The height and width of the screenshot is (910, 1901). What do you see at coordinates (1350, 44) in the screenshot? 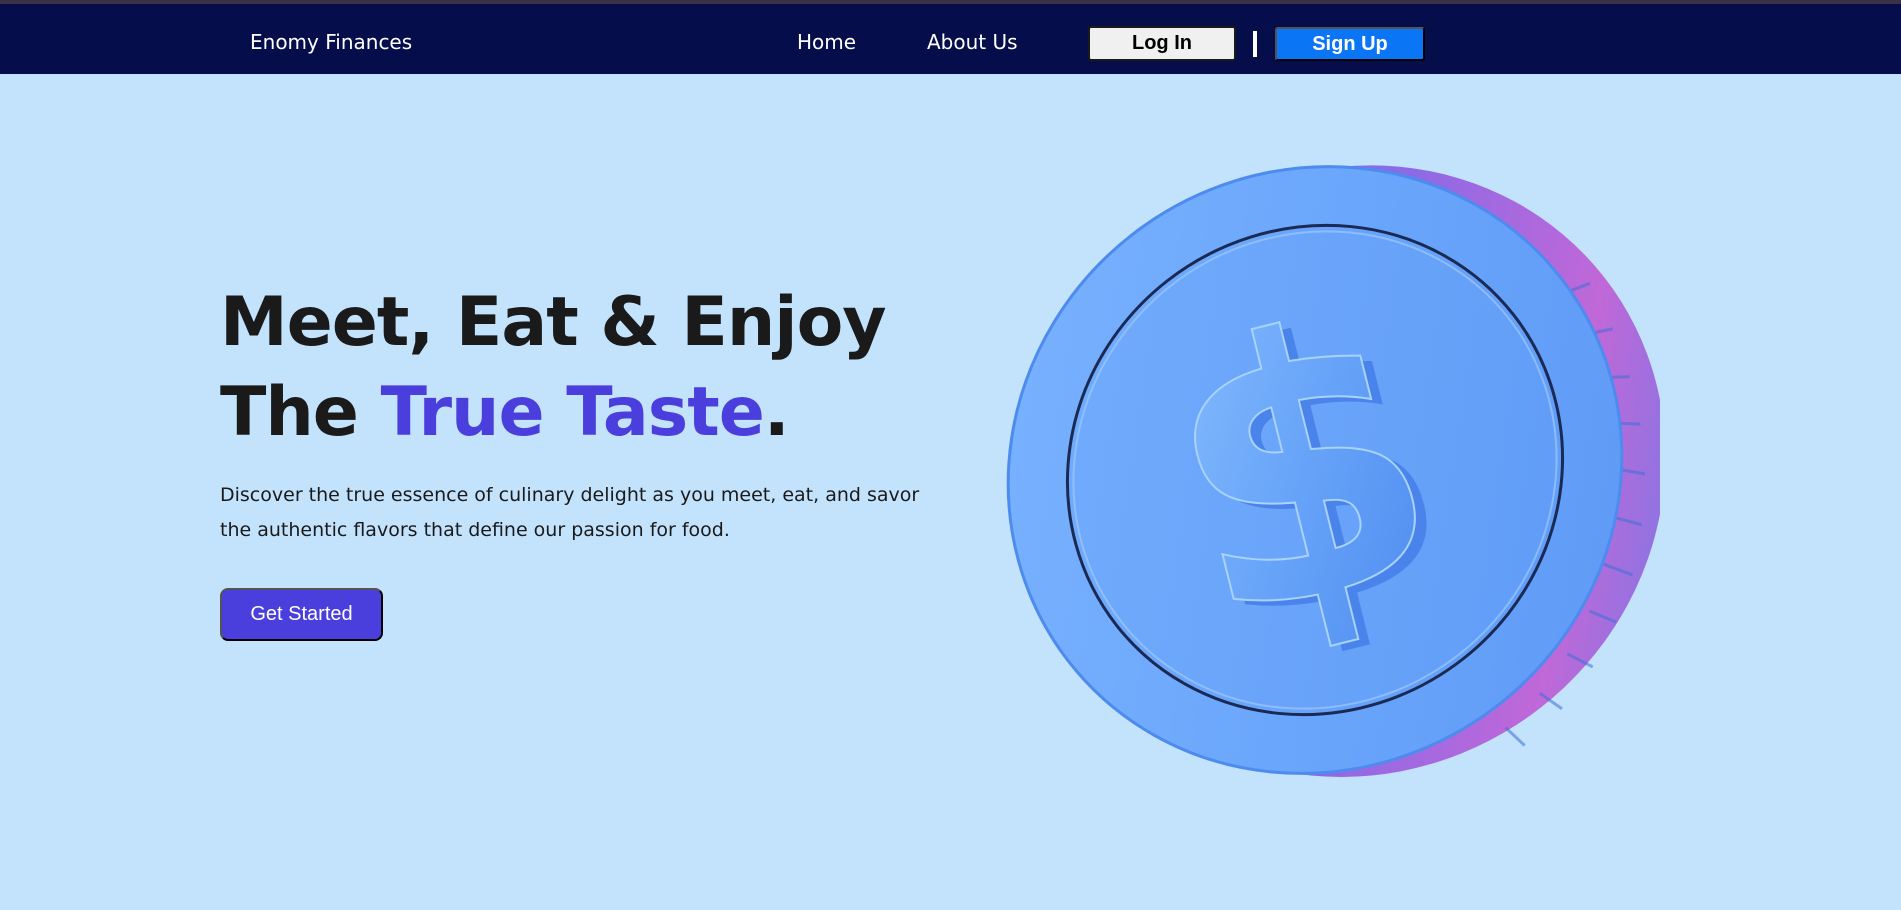
I see `signup-button: Sign Up` at bounding box center [1350, 44].